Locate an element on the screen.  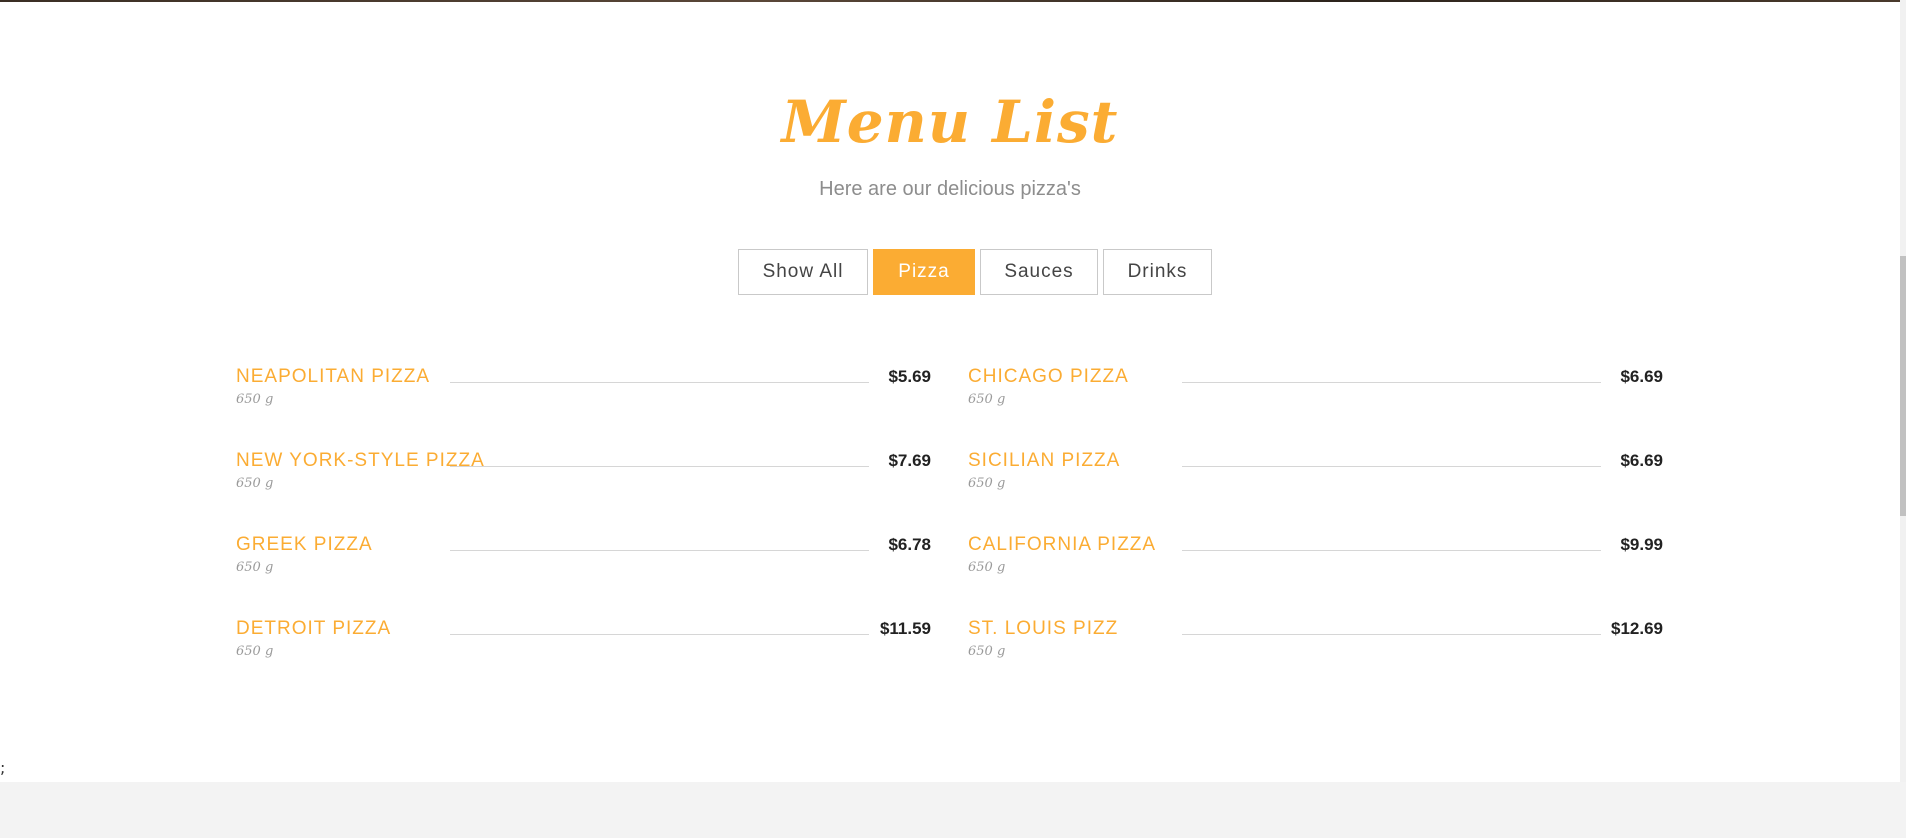
item-name: DETROIT PIZZA is located at coordinates (314, 628).